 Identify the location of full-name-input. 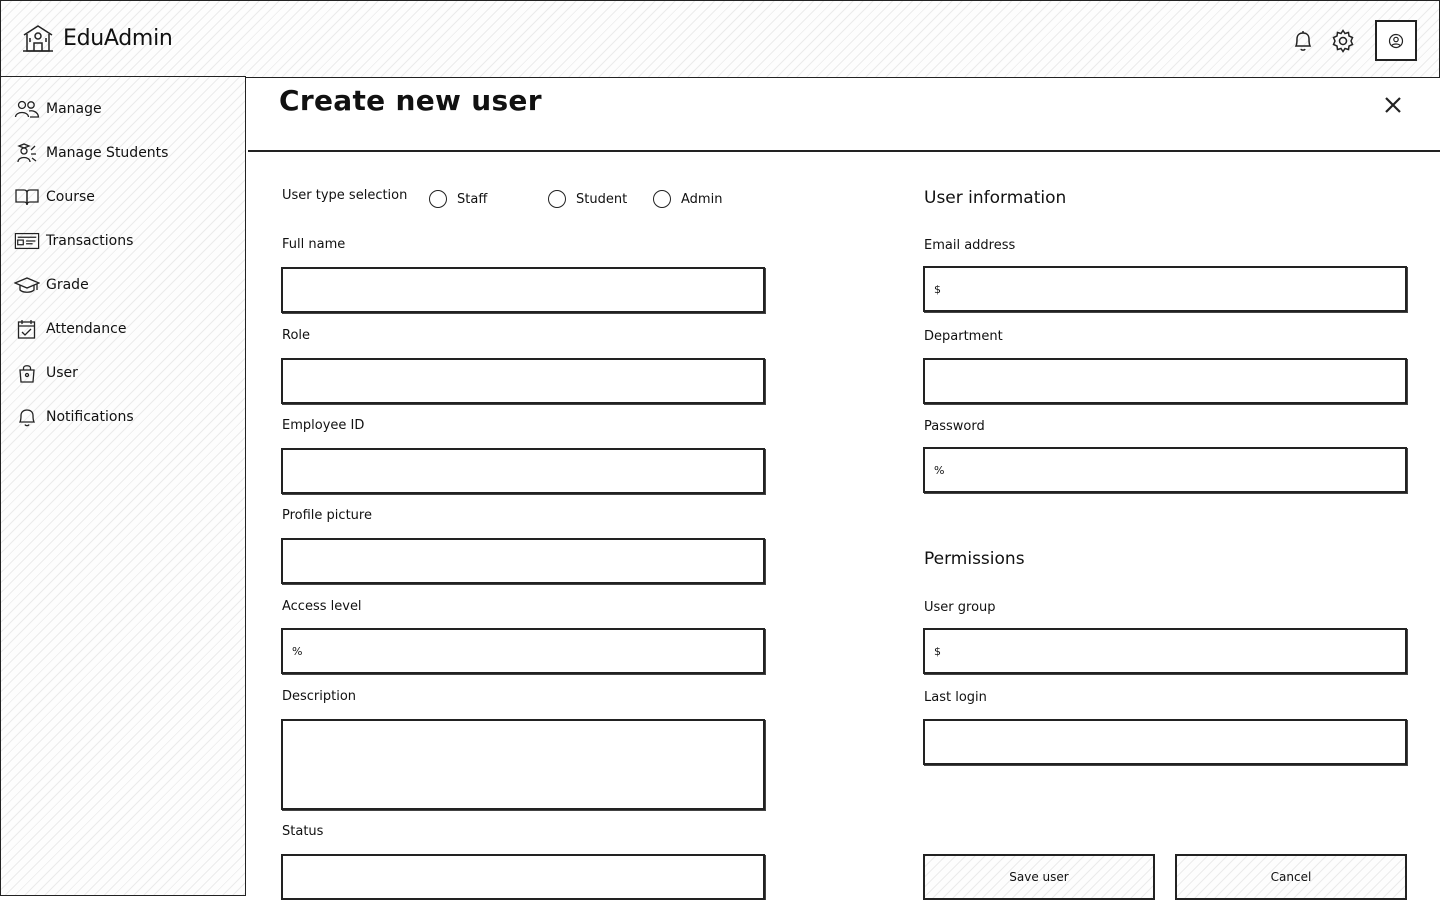
(523, 290).